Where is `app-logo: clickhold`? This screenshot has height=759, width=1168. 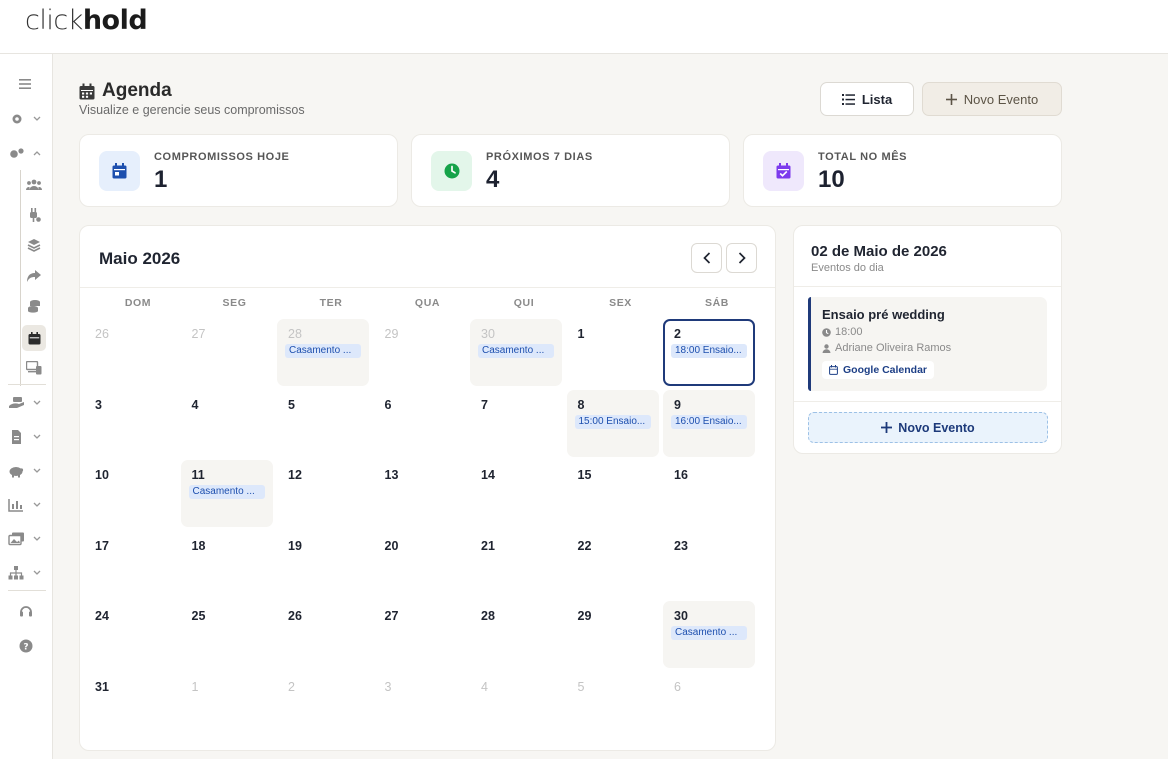 app-logo: clickhold is located at coordinates (86, 20).